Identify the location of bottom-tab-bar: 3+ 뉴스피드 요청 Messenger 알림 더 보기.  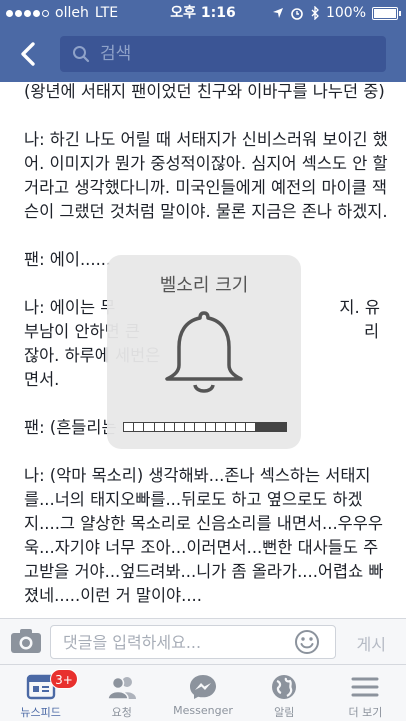
(203, 692).